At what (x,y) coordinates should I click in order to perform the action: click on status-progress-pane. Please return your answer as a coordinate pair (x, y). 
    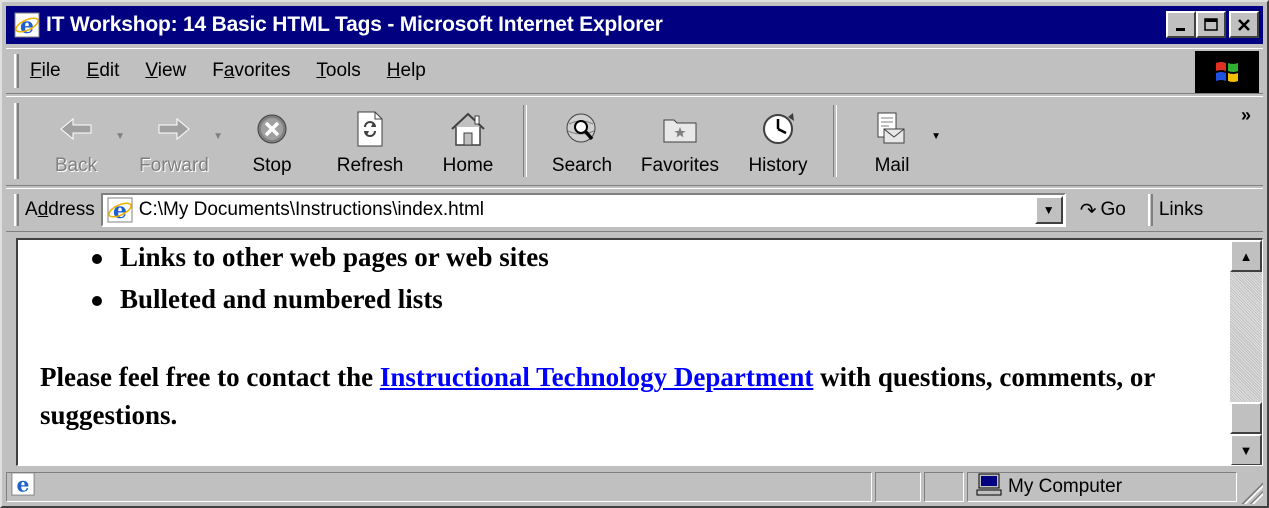
    Looking at the image, I should click on (898, 487).